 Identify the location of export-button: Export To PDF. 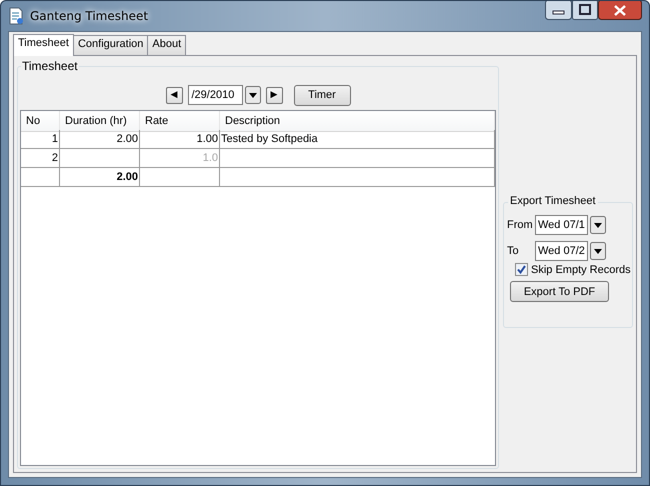
(559, 291).